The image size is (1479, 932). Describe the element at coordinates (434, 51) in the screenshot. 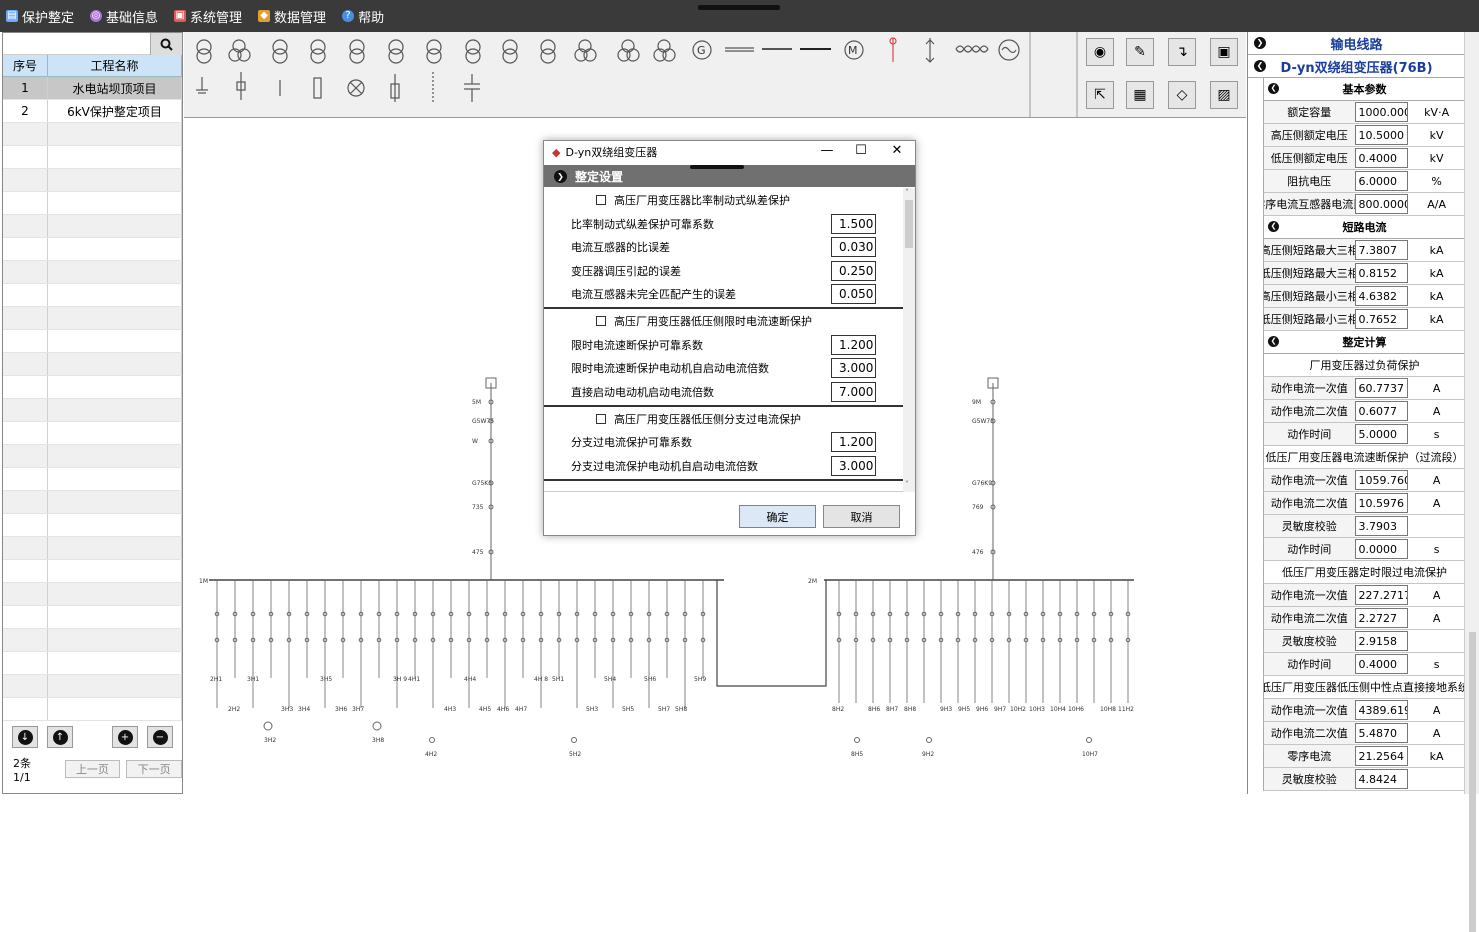

I see `transformer-dy-icon` at that location.